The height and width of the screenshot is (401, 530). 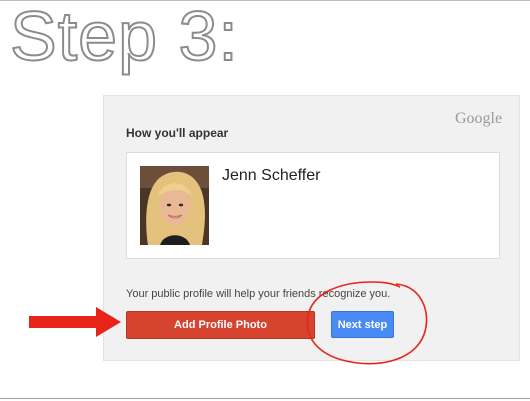 What do you see at coordinates (265, 398) in the screenshot?
I see `bottom-divider` at bounding box center [265, 398].